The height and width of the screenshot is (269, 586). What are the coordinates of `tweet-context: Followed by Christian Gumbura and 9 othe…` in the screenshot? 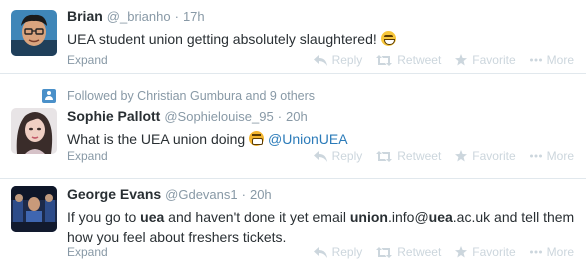 It's located at (310, 96).